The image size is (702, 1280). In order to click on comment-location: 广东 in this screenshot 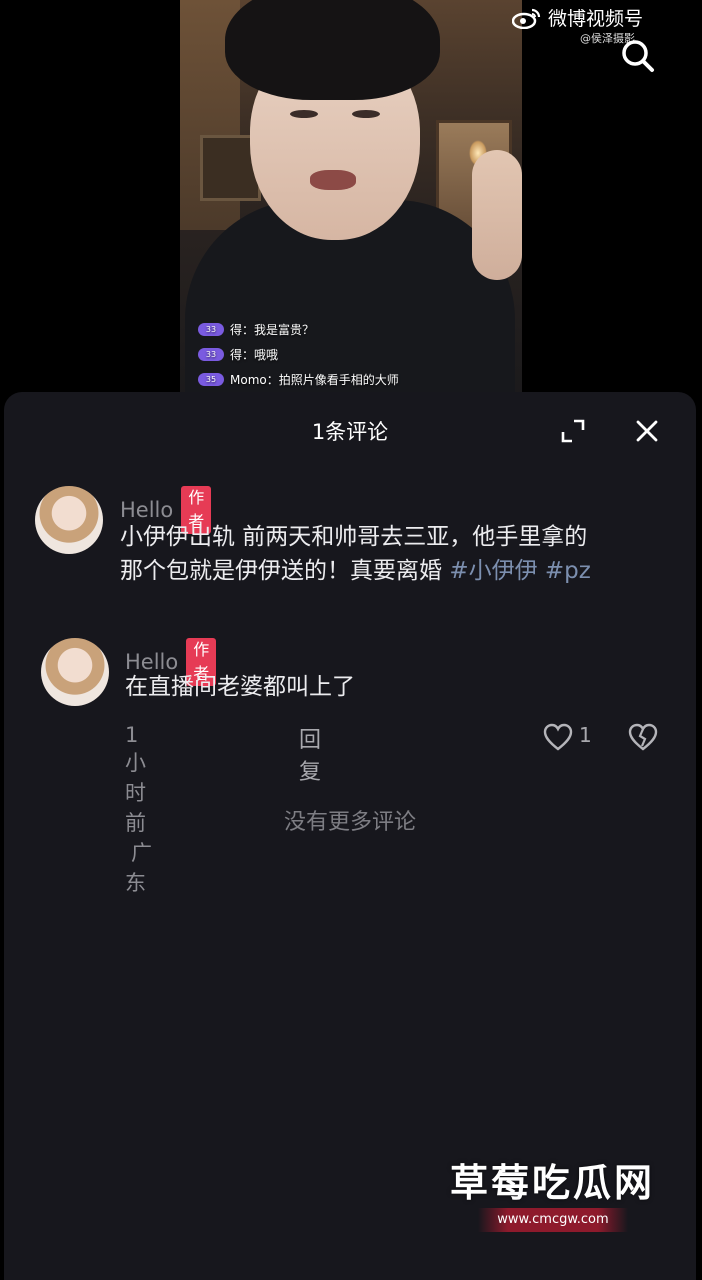, I will do `click(138, 868)`.